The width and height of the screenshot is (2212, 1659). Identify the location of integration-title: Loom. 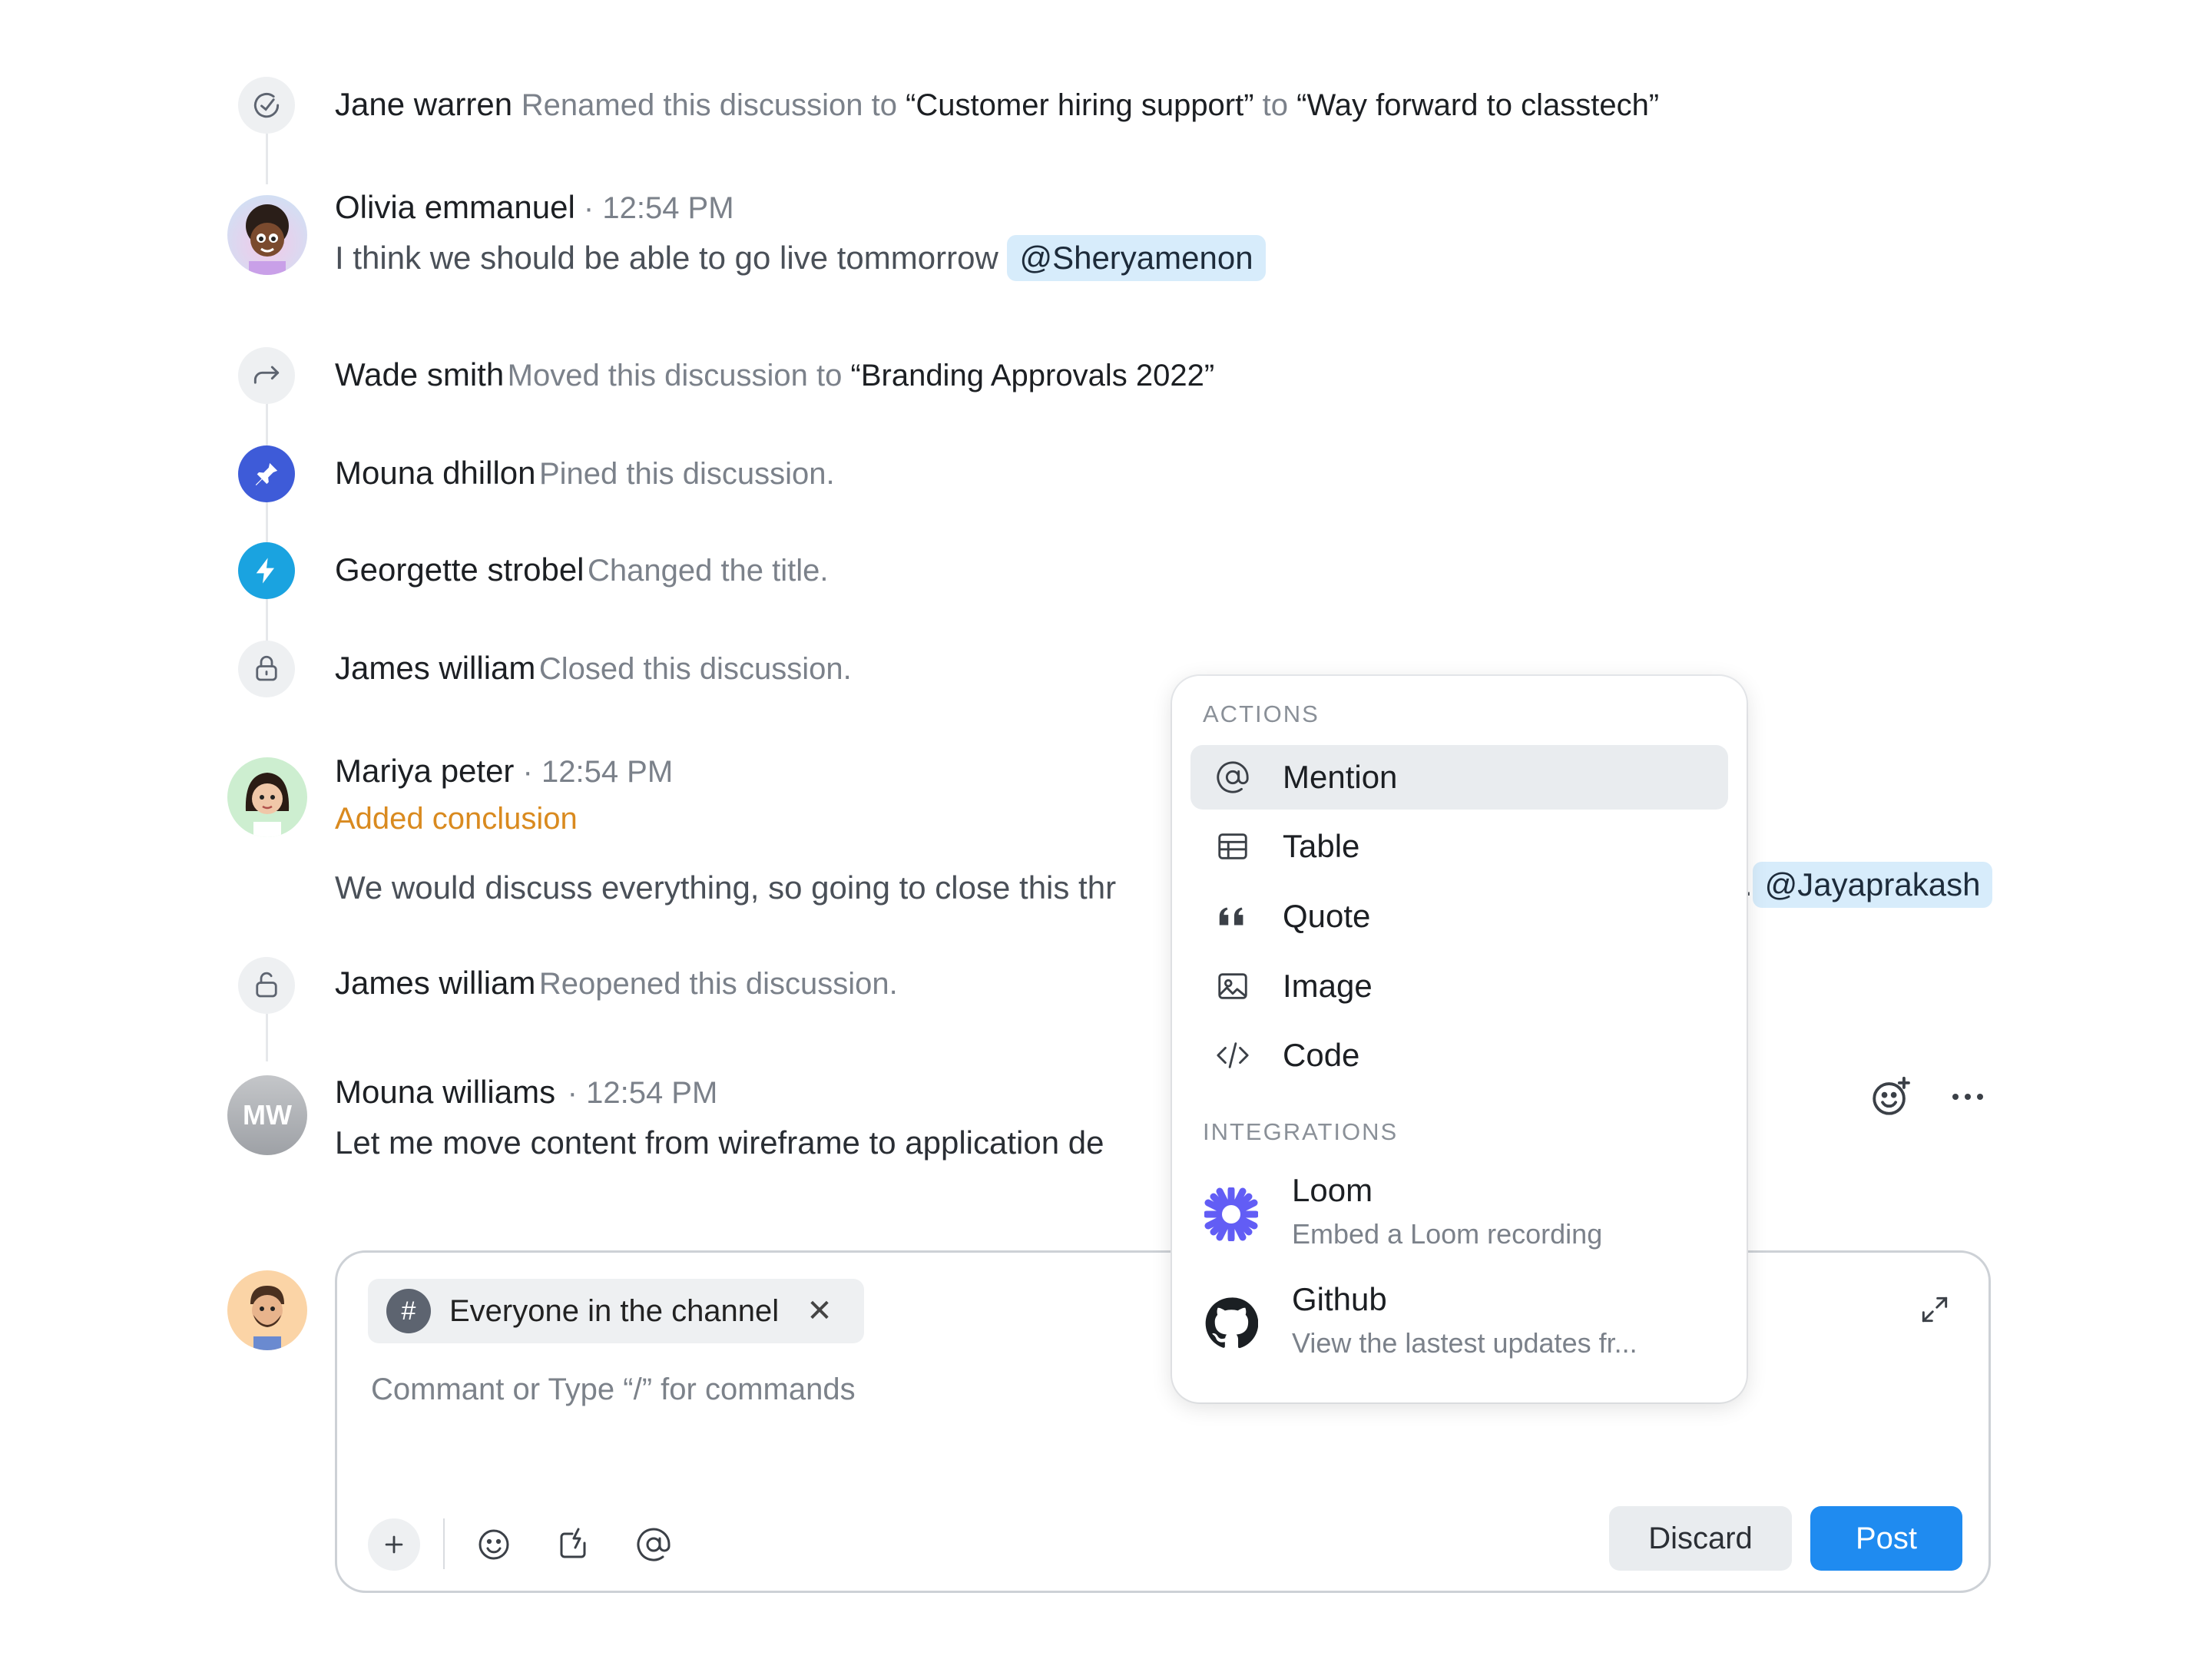
(1332, 1190).